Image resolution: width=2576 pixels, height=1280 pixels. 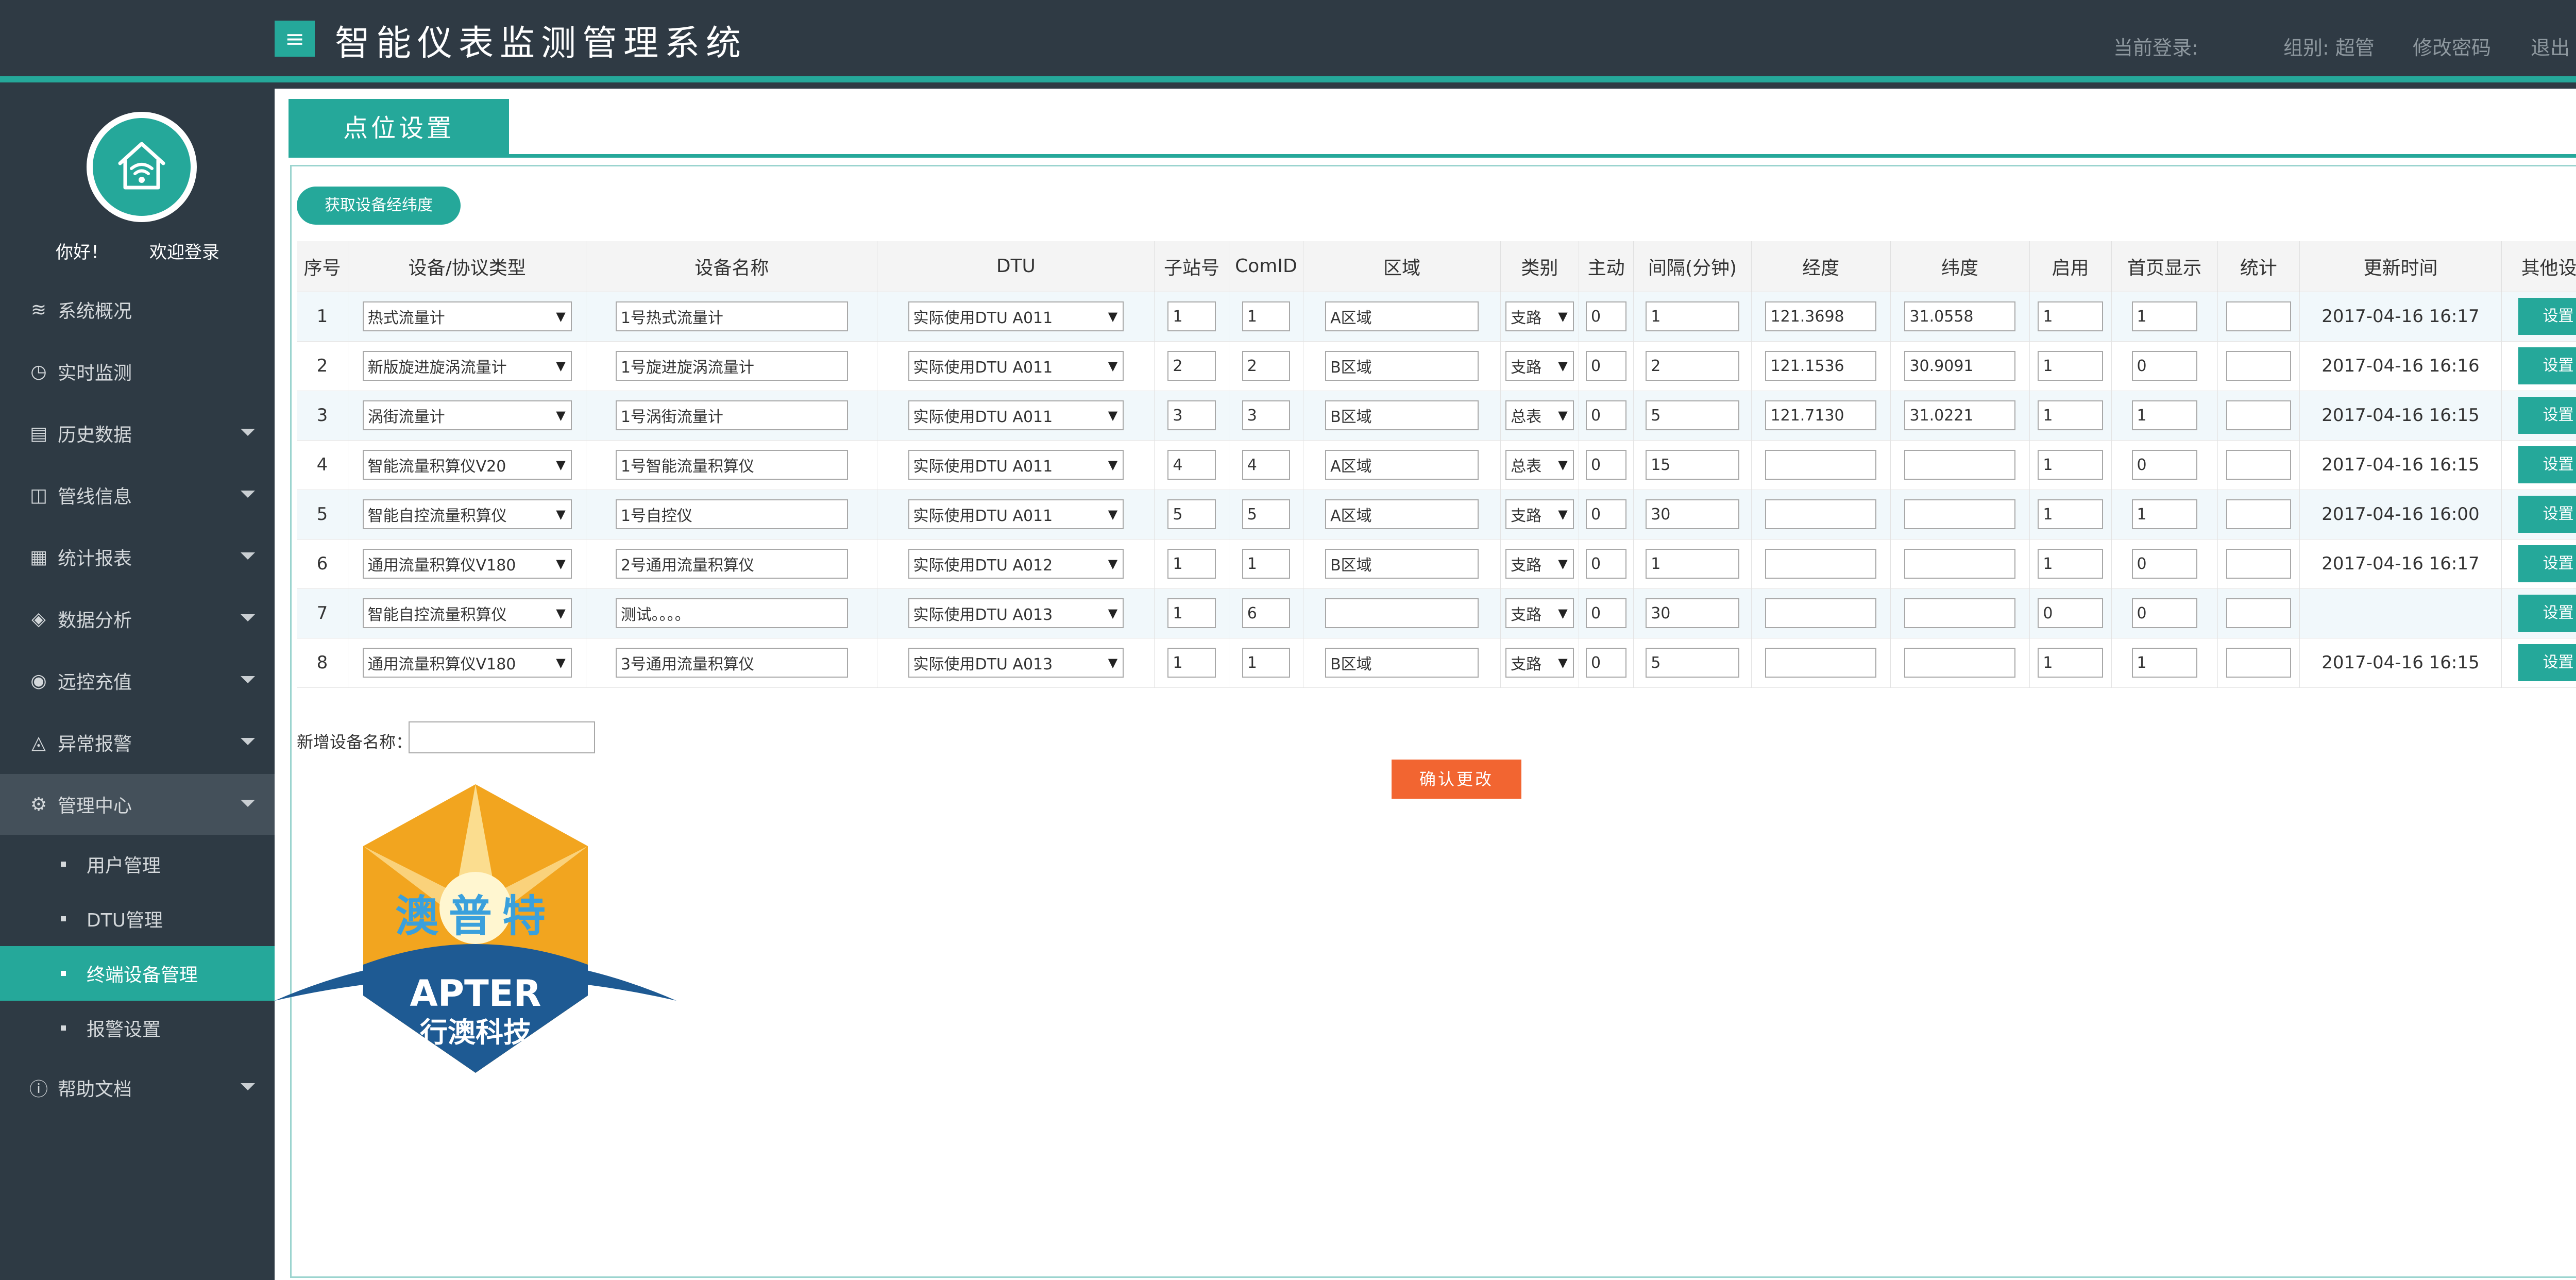 I want to click on device-type-select: 热式流量计 ▼, so click(x=467, y=316).